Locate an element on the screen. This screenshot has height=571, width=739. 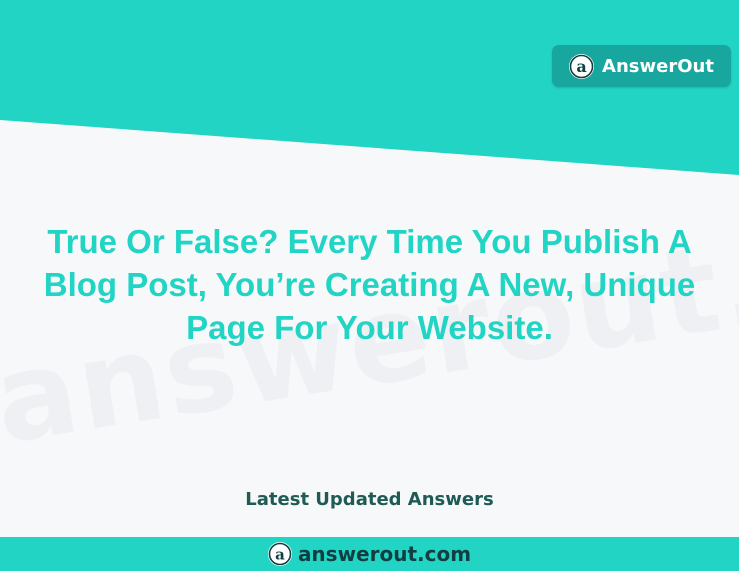
site-url: answerout.com is located at coordinates (384, 554).